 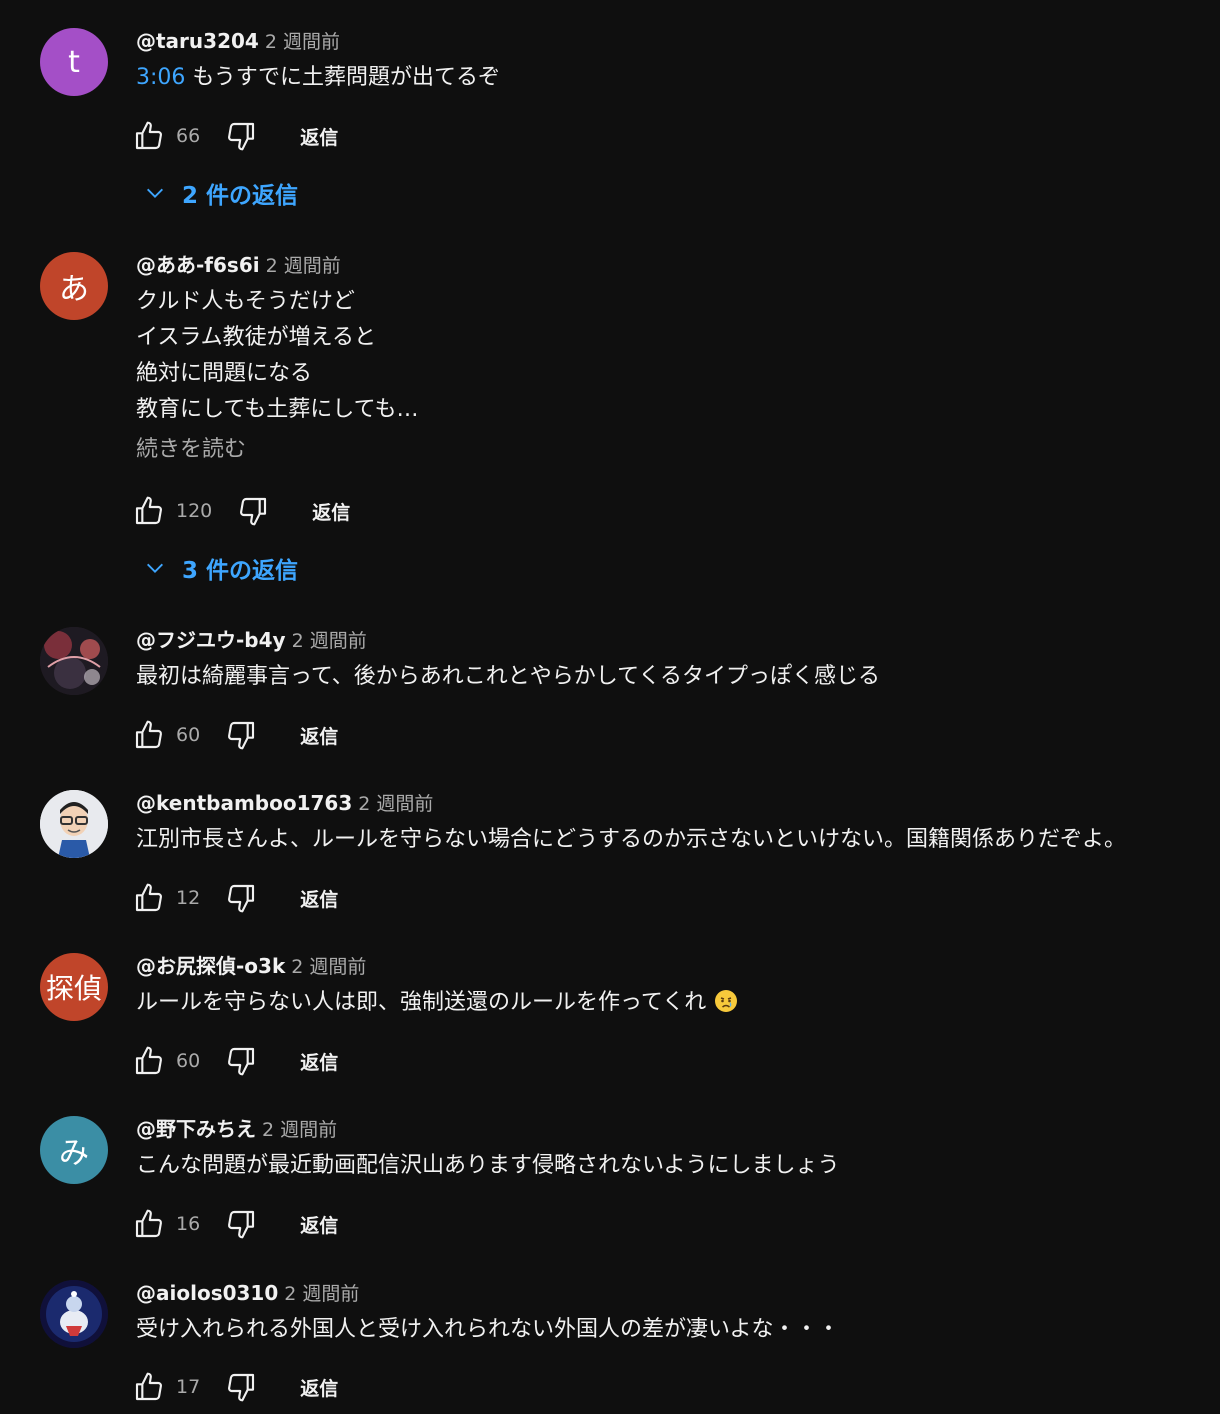 What do you see at coordinates (211, 640) in the screenshot?
I see `comment-author: @フジユウ-b4y` at bounding box center [211, 640].